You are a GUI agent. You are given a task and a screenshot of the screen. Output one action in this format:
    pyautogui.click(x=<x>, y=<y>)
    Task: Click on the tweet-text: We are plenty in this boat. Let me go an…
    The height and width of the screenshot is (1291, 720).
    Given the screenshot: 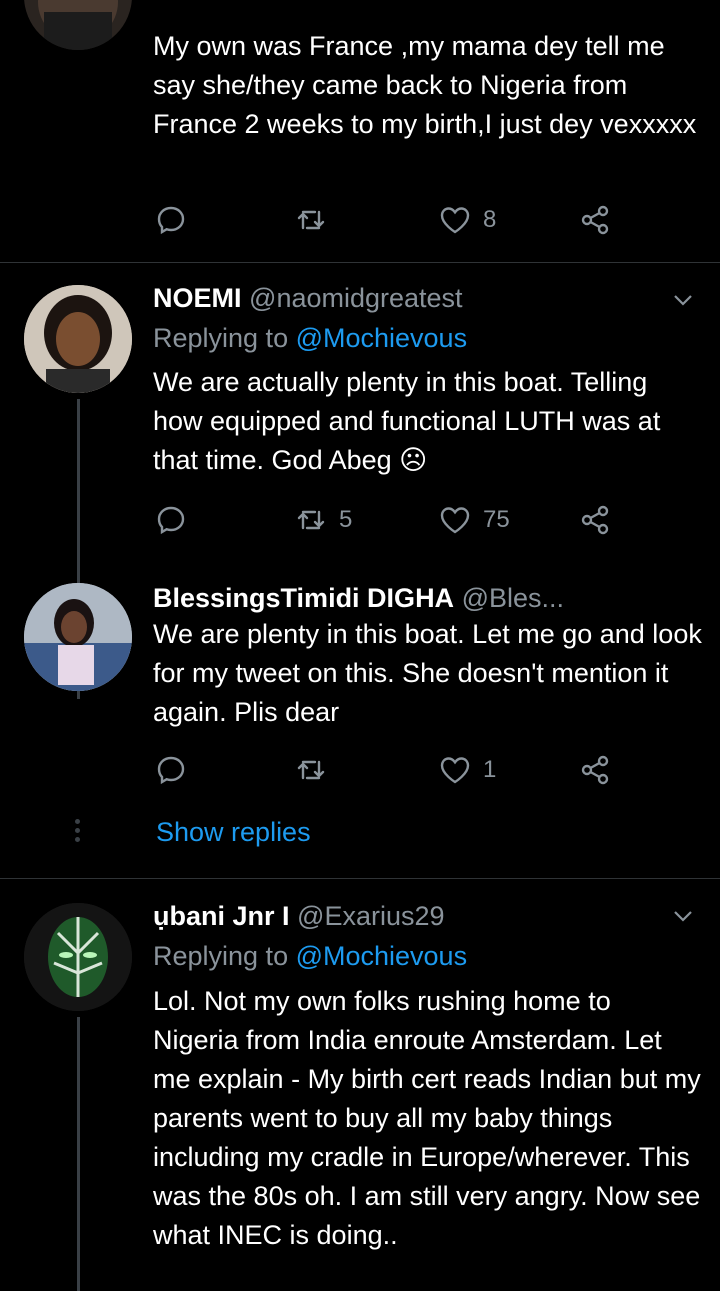 What is the action you would take?
    pyautogui.click(x=427, y=673)
    